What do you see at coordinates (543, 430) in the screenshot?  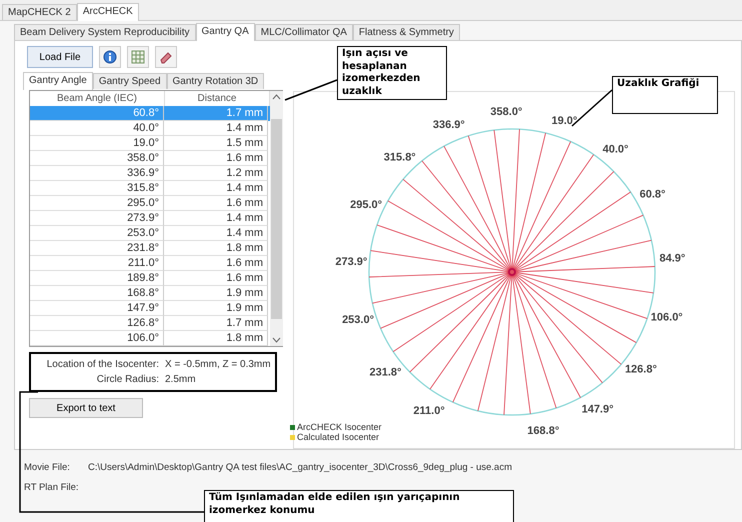 I see `angle-label: 168.8°` at bounding box center [543, 430].